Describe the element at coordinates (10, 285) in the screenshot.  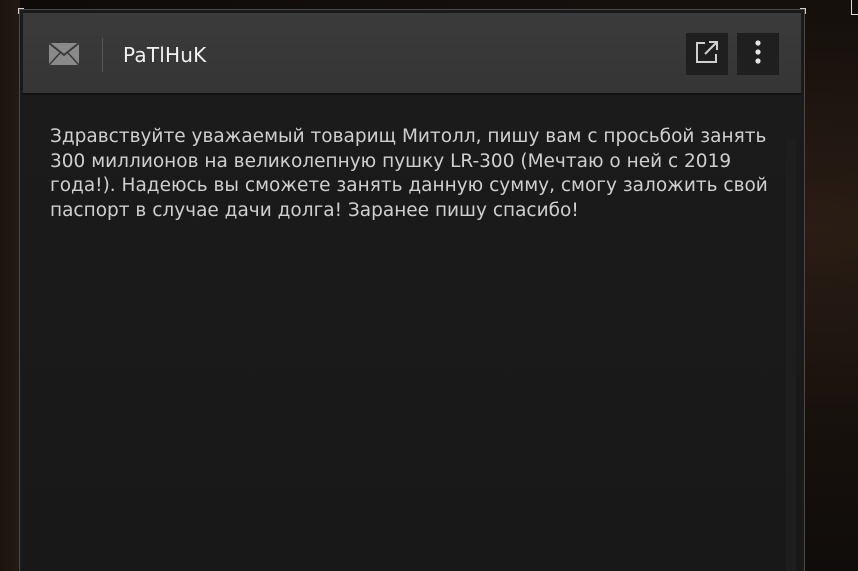
I see `background` at that location.